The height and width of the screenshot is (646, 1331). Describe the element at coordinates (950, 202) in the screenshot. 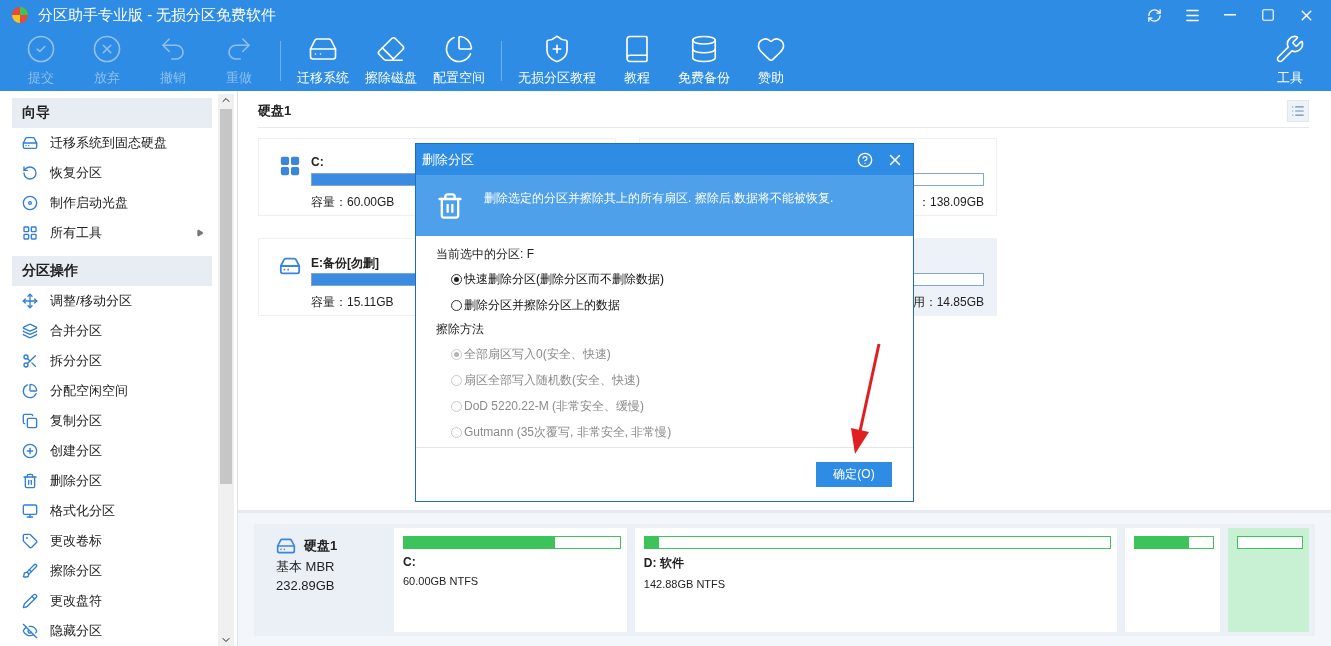

I see `partition-capacity: ：138.09GB` at that location.